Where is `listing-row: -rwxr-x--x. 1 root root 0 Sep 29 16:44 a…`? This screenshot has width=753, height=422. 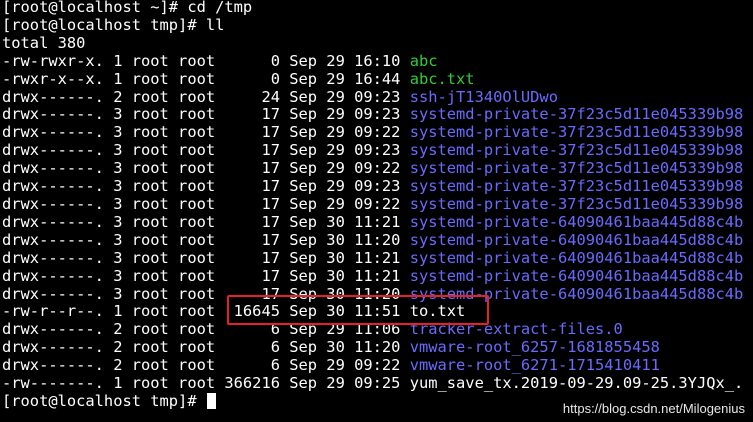
listing-row: -rwxr-x--x. 1 root root 0 Sep 29 16:44 a… is located at coordinates (377, 80).